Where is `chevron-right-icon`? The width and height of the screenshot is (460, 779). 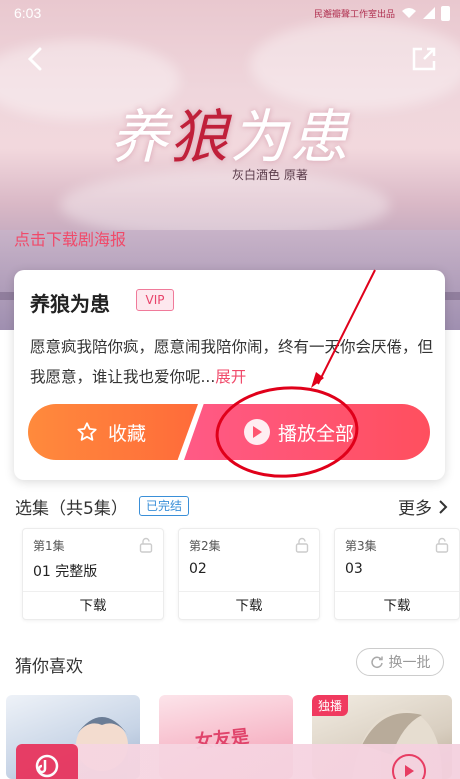
chevron-right-icon is located at coordinates (443, 506).